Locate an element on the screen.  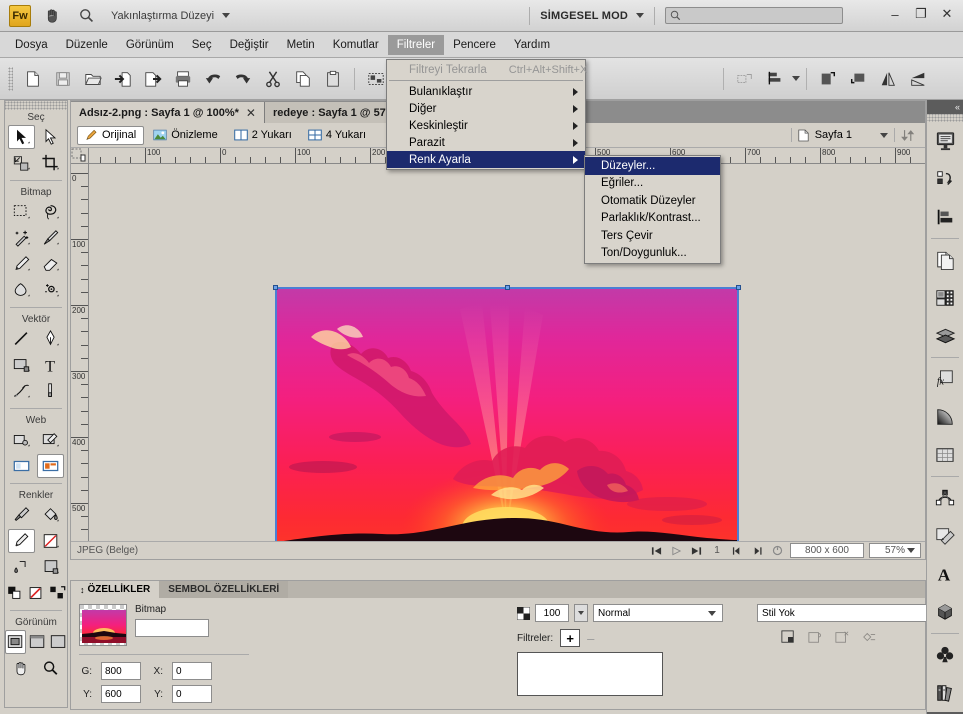
loop-icon is located at coordinates (777, 551).